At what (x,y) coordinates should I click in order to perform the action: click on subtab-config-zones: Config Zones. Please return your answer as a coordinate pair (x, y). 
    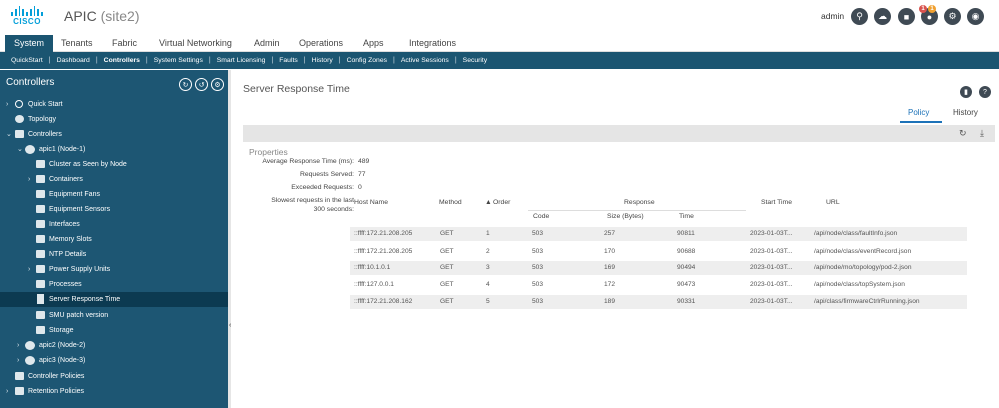
    Looking at the image, I should click on (367, 60).